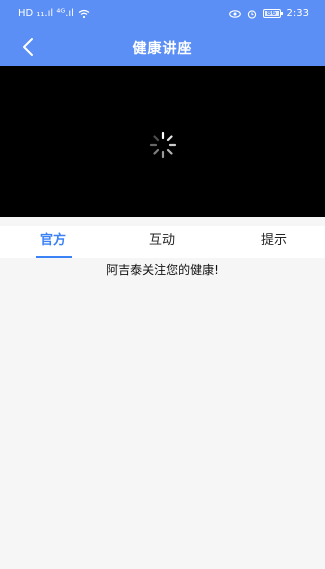 The height and width of the screenshot is (569, 325). I want to click on battery-level: 86, so click(271, 13).